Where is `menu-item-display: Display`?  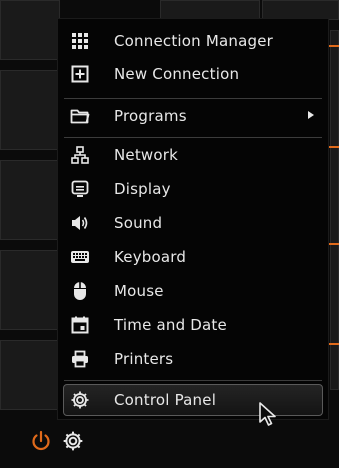
menu-item-display: Display is located at coordinates (193, 189).